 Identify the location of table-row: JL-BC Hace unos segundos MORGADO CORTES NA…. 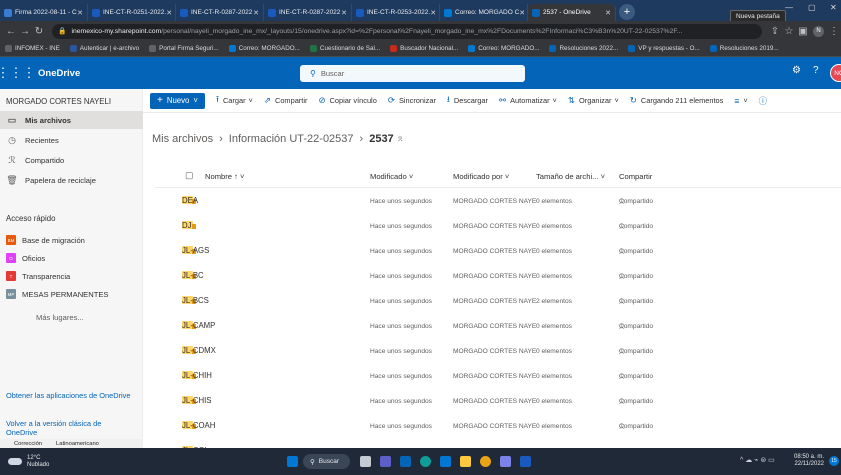
(498, 275).